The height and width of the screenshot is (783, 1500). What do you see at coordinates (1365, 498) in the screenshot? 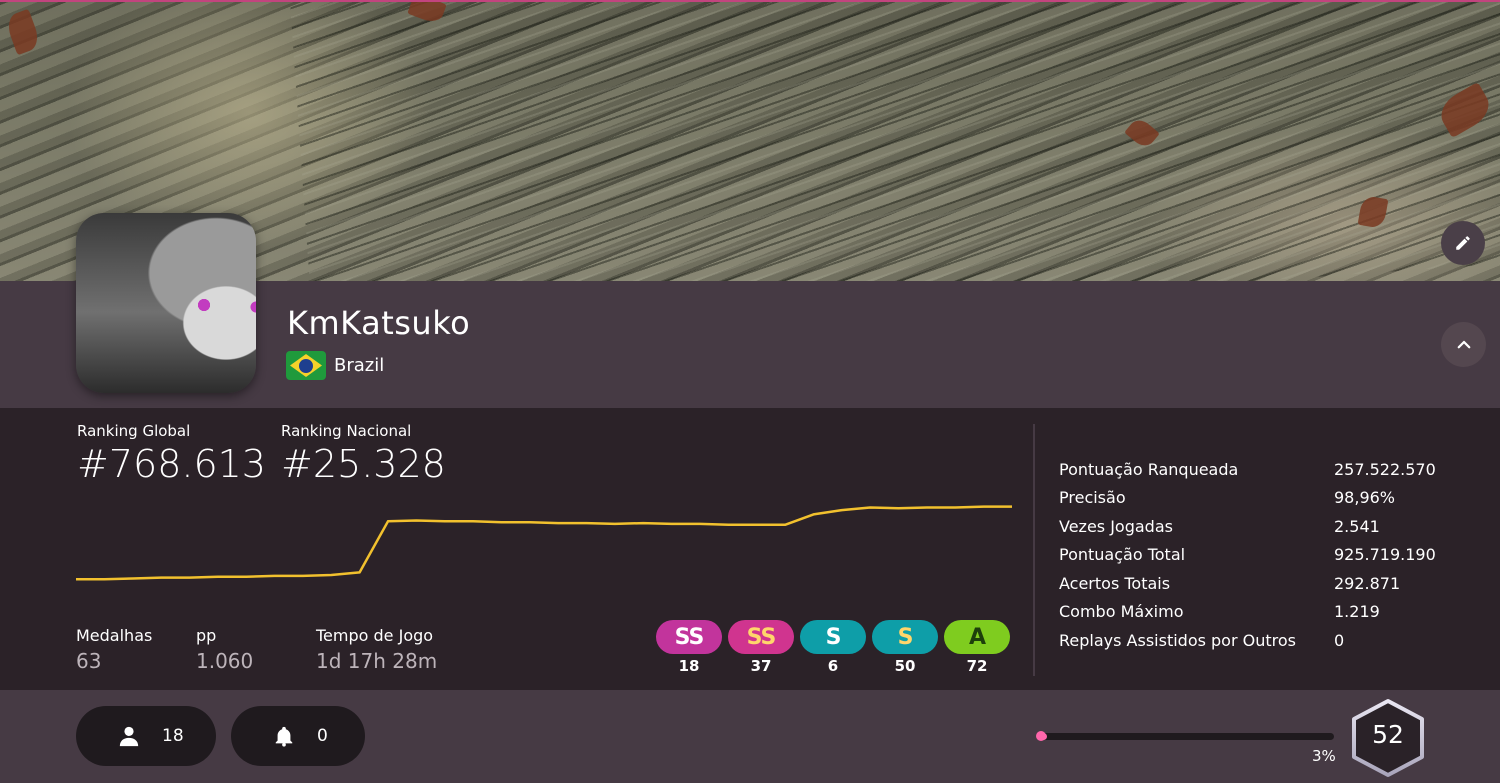
I see `stat-value: 98,96%` at bounding box center [1365, 498].